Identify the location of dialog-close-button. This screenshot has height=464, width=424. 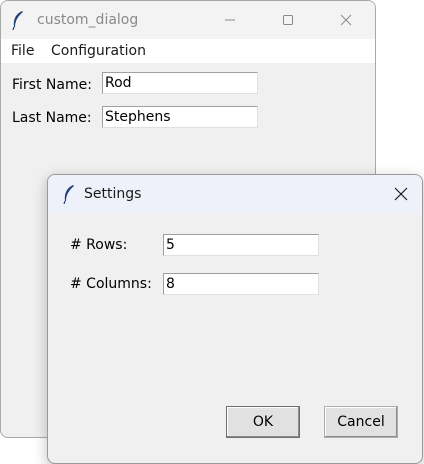
(400, 194).